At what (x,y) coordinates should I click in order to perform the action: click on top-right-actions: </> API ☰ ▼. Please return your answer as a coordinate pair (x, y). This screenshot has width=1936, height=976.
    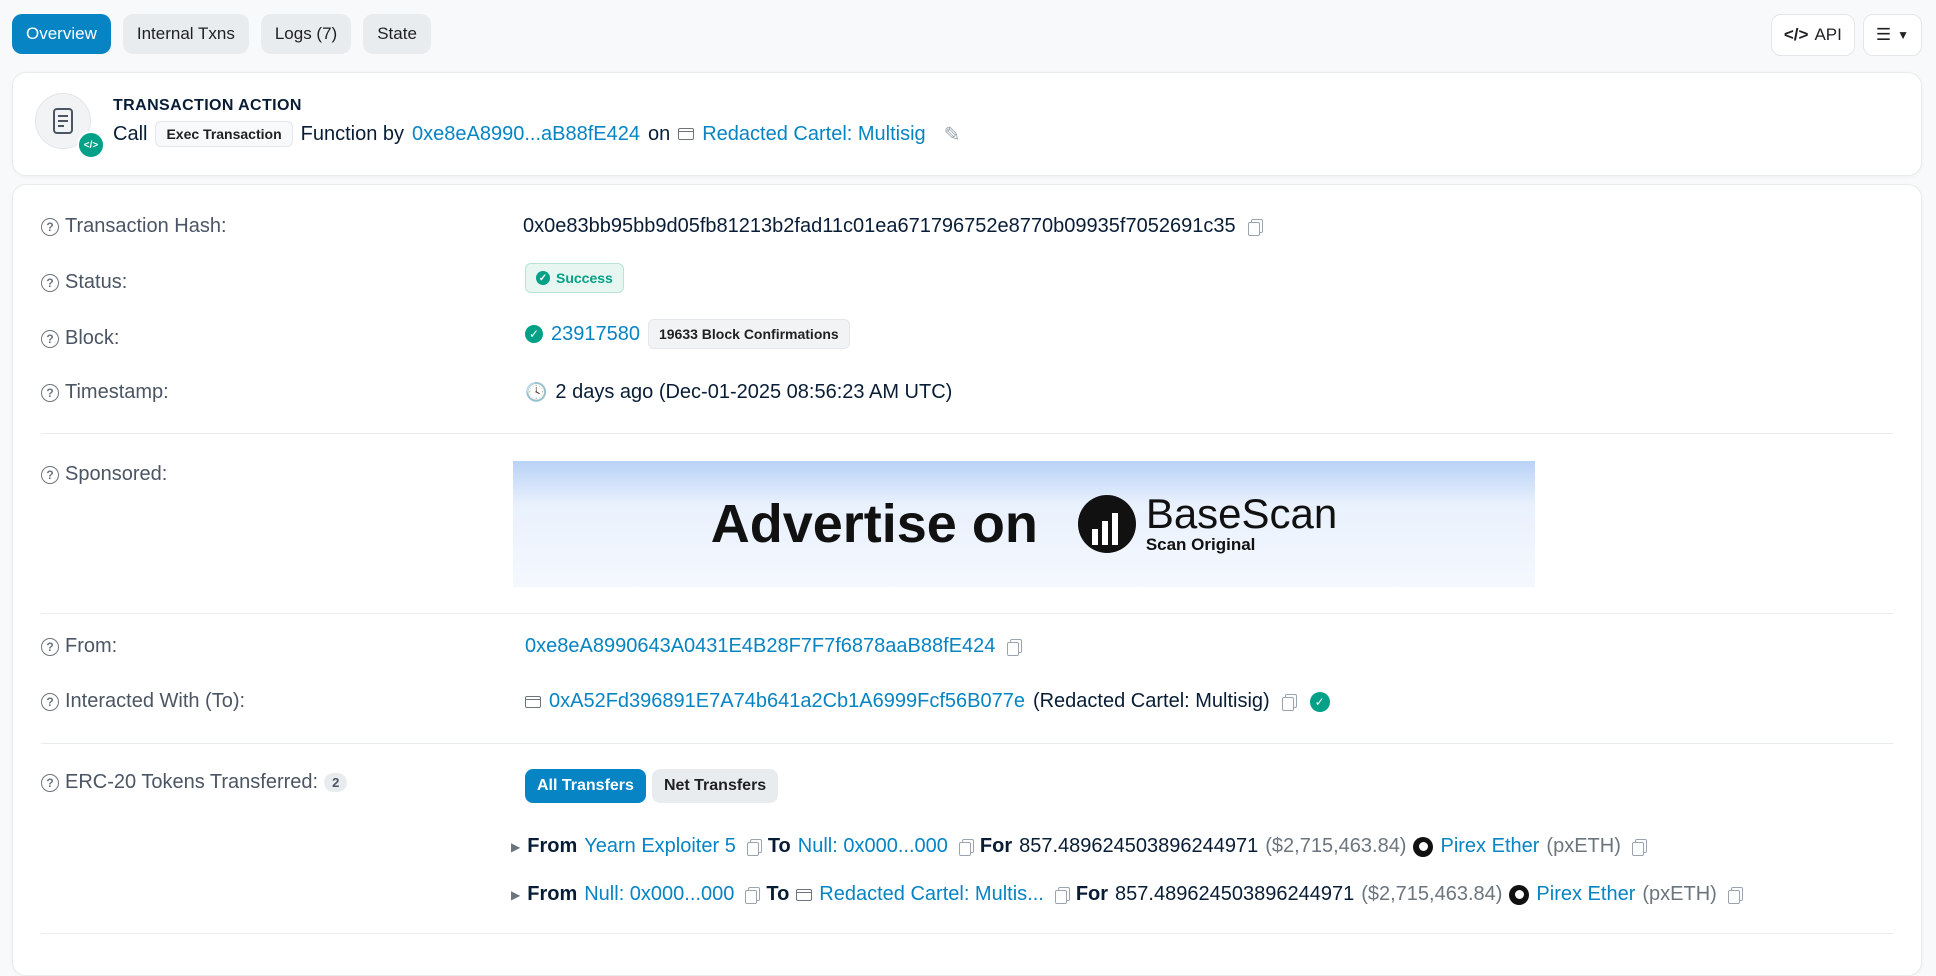
    Looking at the image, I should click on (1846, 35).